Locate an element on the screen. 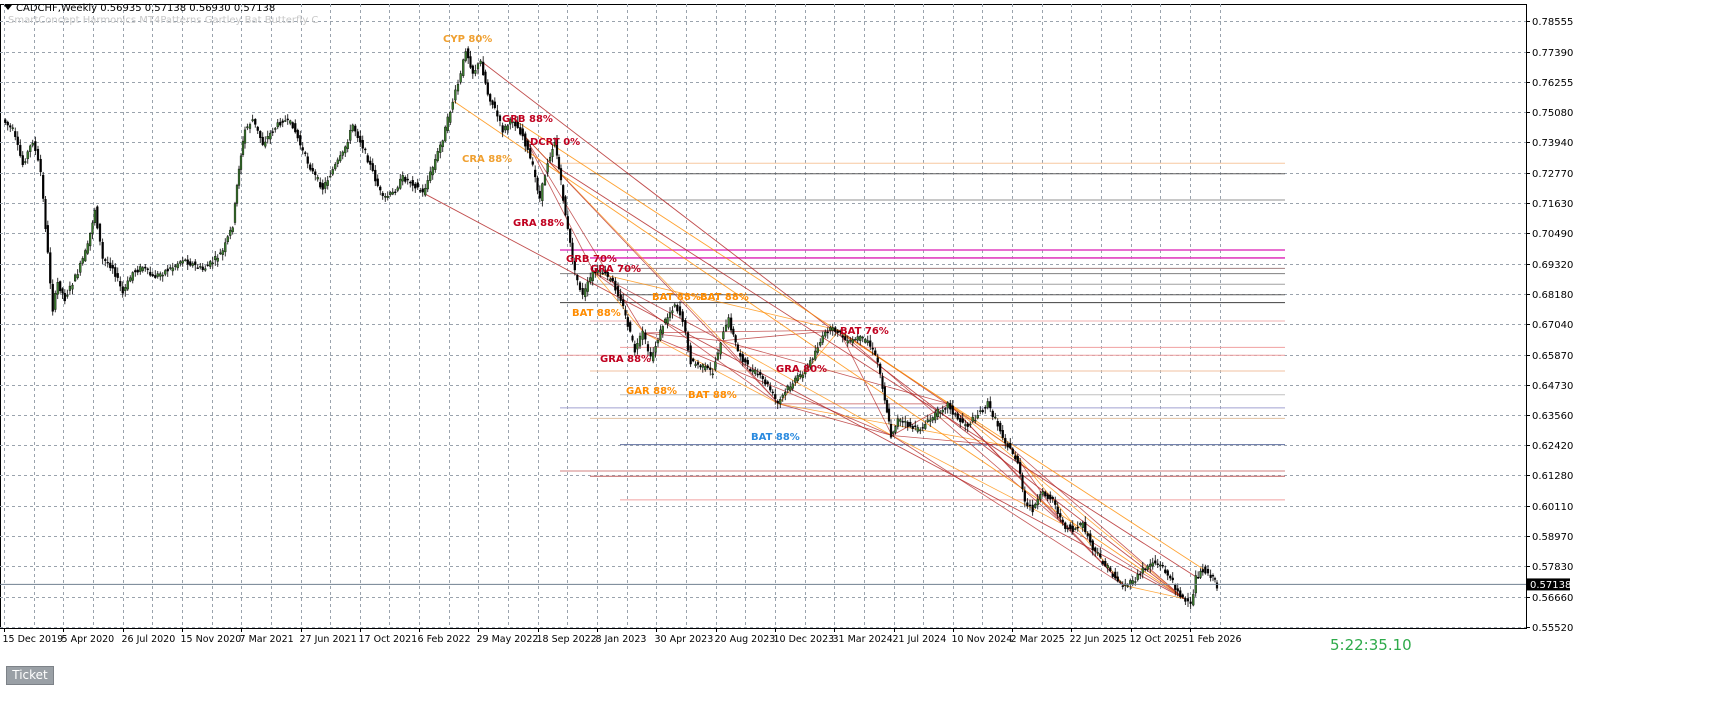 Image resolution: width=1711 pixels, height=711 pixels. x-tick-label: 10 Nov 2024 is located at coordinates (982, 639).